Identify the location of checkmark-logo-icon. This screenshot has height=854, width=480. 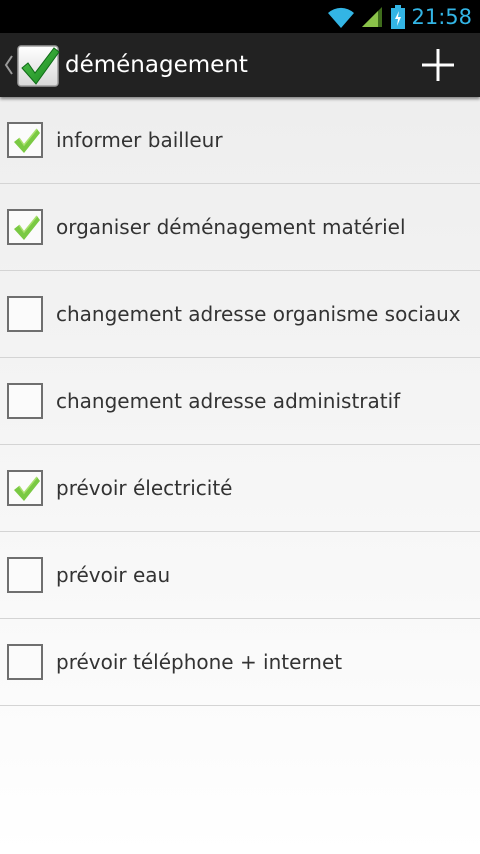
(38, 66).